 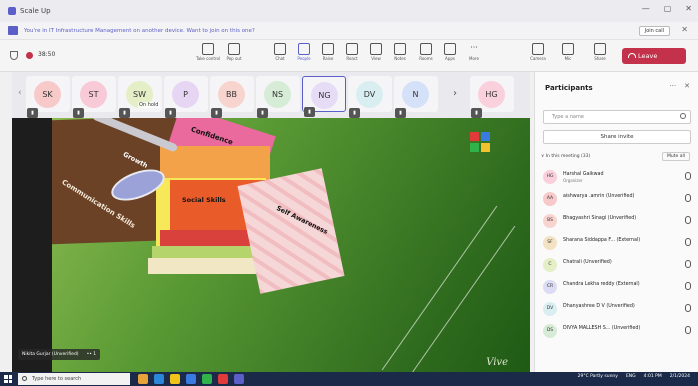 I want to click on weather-text: 29°C Partly sunny, so click(x=598, y=376).